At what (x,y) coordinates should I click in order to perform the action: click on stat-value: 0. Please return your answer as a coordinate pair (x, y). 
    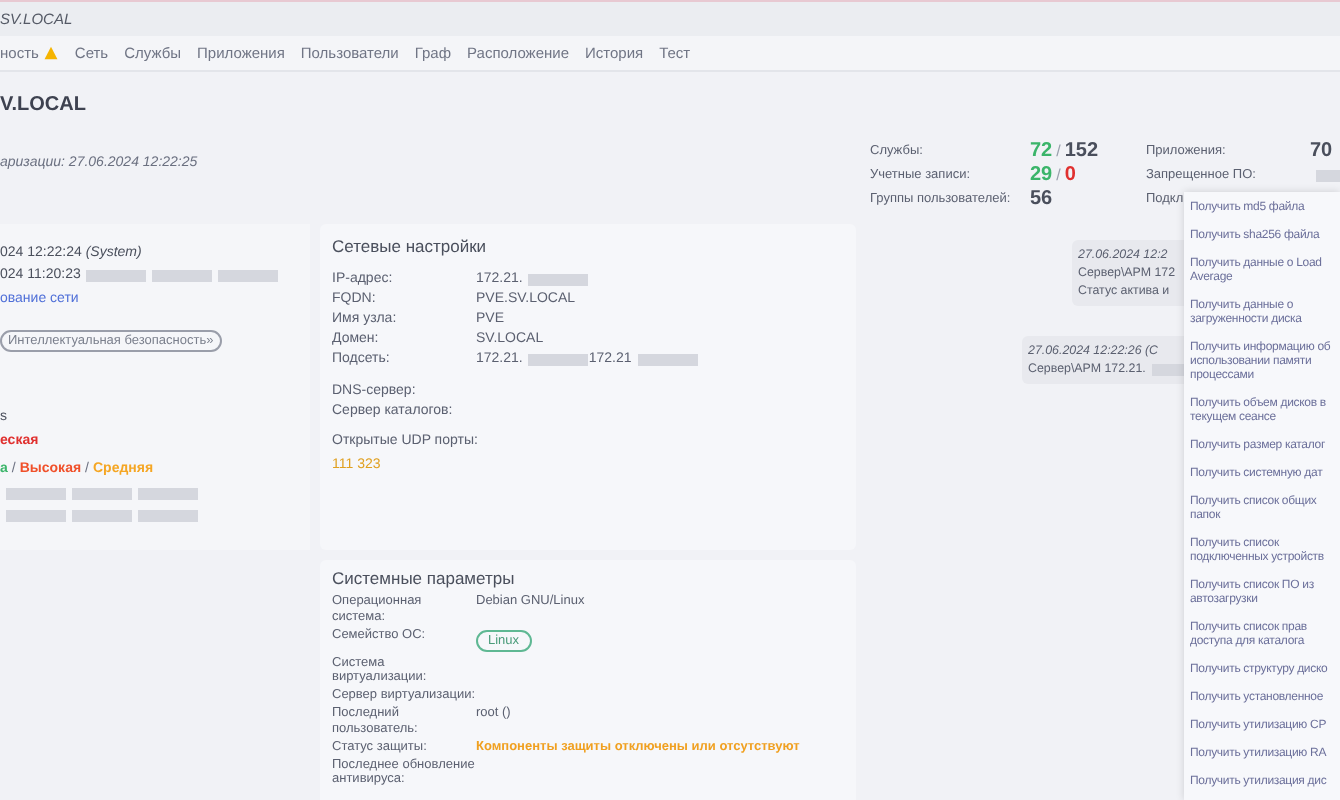
    Looking at the image, I should click on (1070, 176).